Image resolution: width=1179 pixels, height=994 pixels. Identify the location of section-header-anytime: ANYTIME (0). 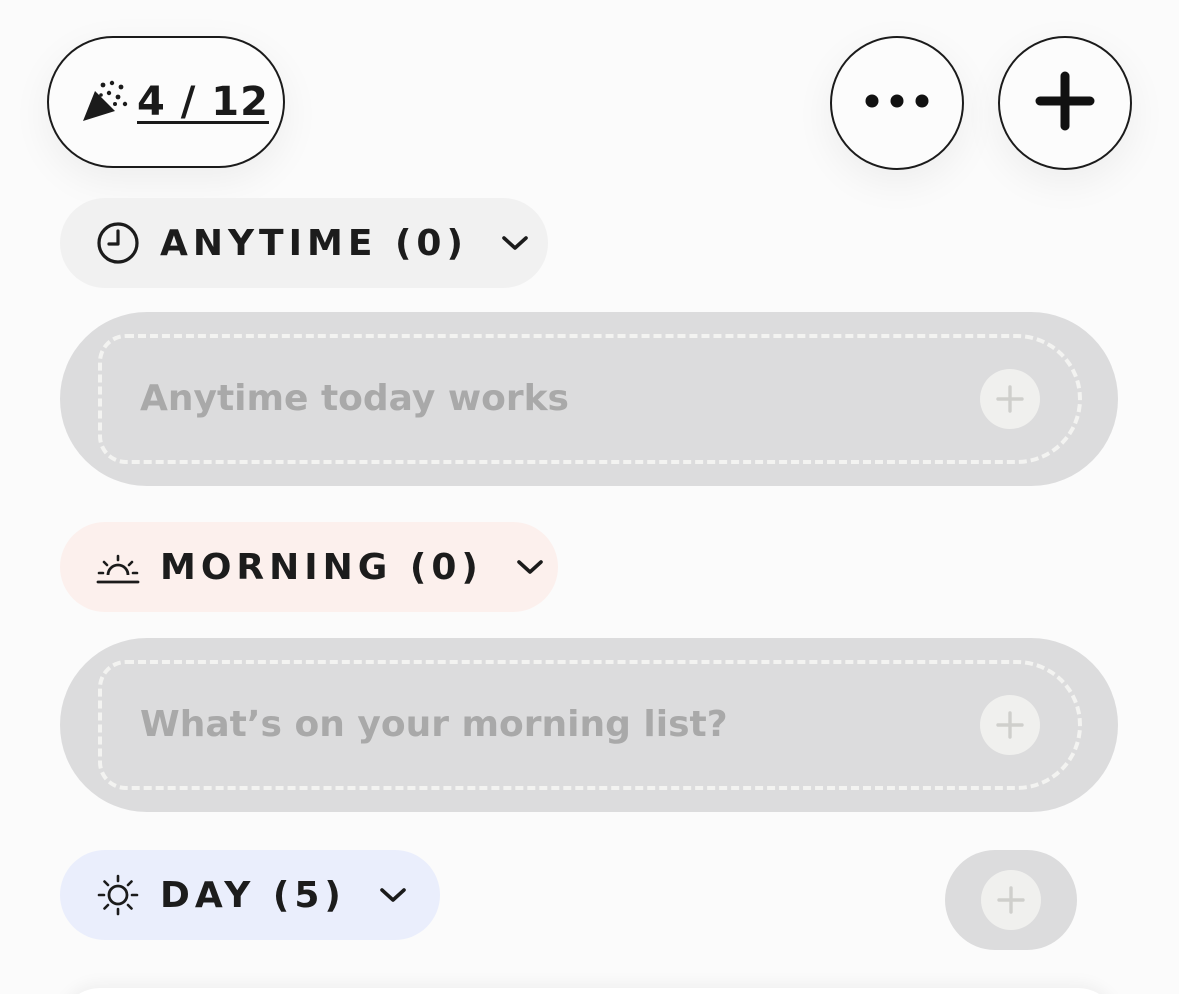
(304, 243).